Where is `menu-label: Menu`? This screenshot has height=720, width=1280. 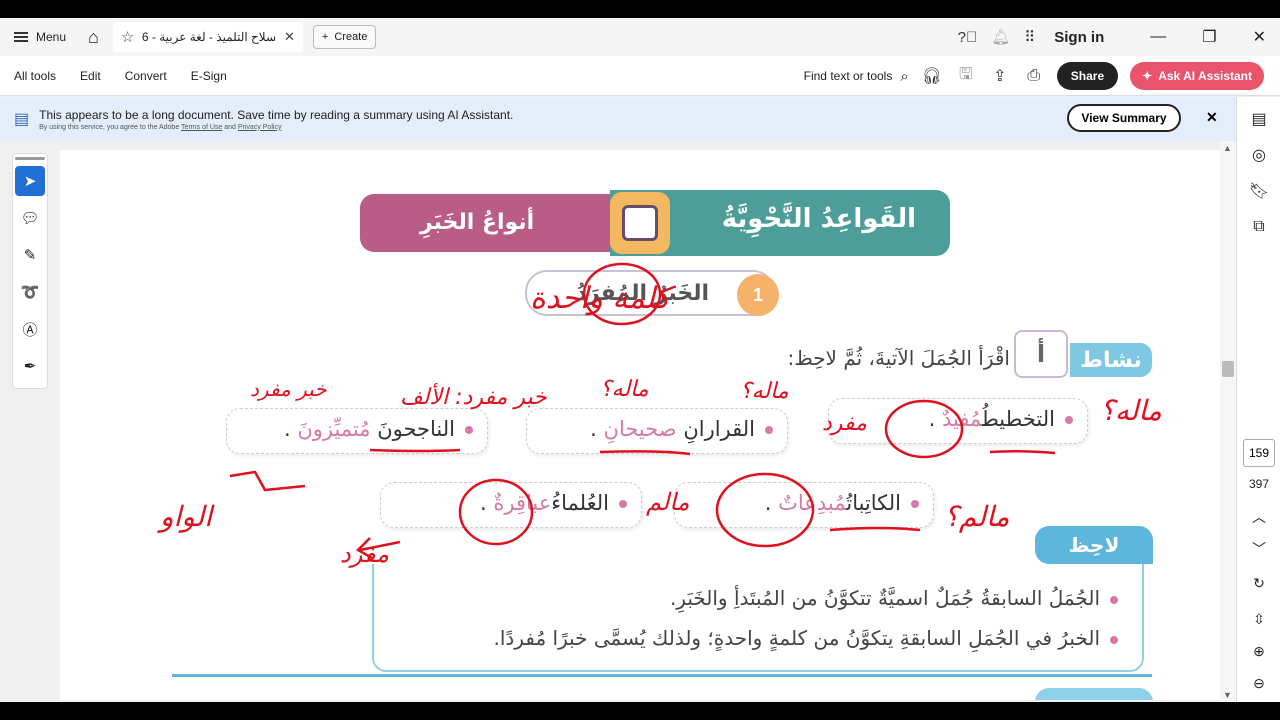 menu-label: Menu is located at coordinates (51, 37).